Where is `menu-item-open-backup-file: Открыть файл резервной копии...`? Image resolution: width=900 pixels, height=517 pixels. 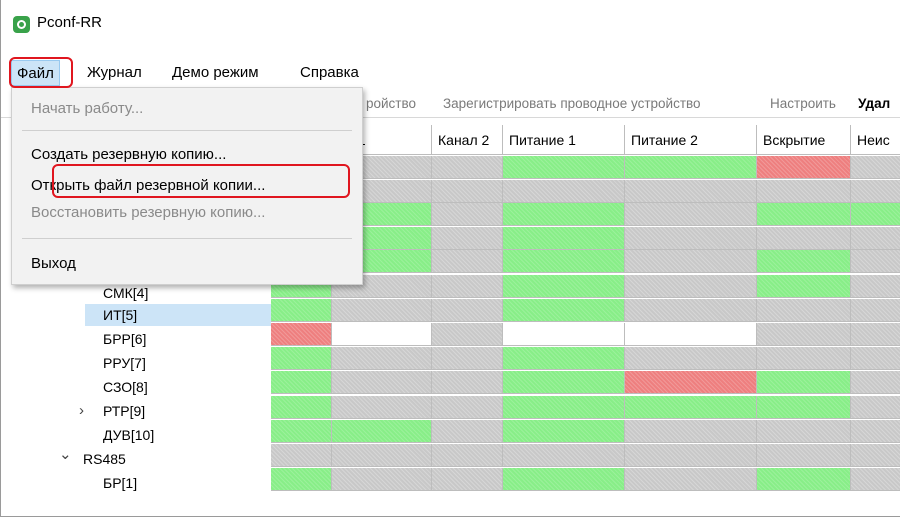 menu-item-open-backup-file: Открыть файл резервной копии... is located at coordinates (148, 185).